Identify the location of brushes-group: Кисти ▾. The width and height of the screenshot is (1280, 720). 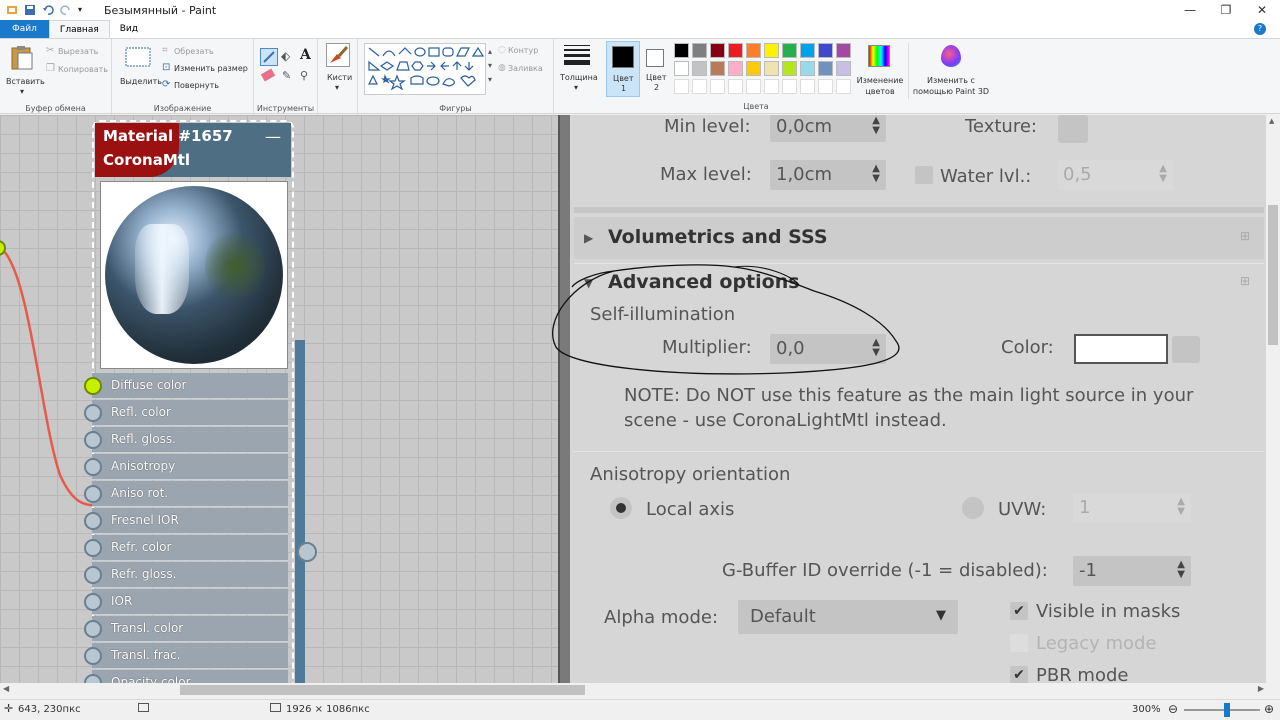
(338, 77).